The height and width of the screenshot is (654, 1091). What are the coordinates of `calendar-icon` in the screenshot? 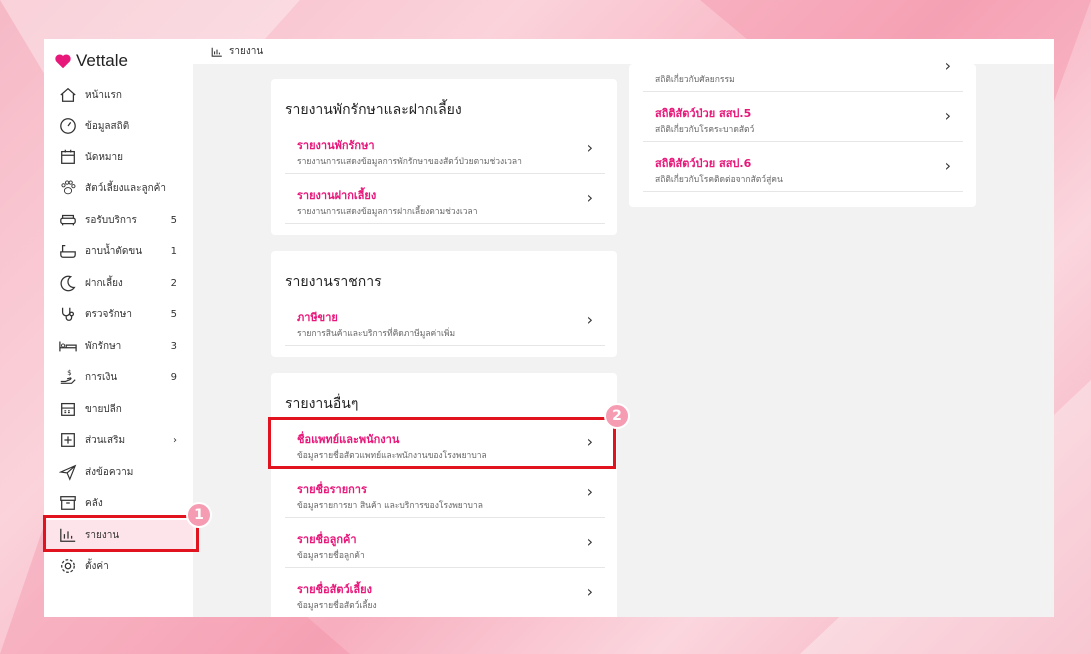 It's located at (68, 157).